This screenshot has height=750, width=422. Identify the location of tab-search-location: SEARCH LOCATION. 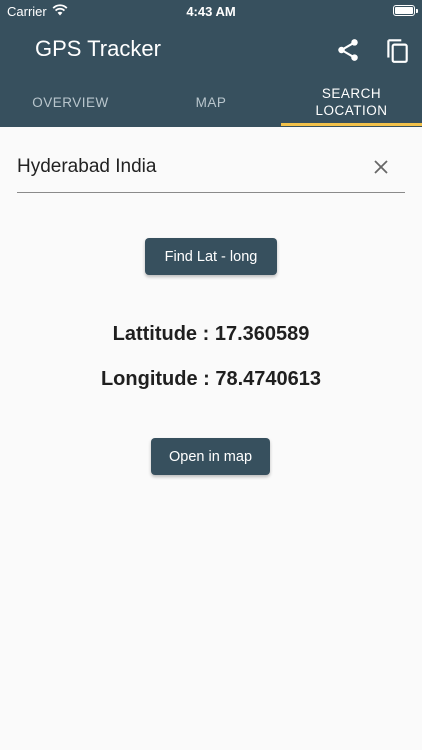
(351, 102).